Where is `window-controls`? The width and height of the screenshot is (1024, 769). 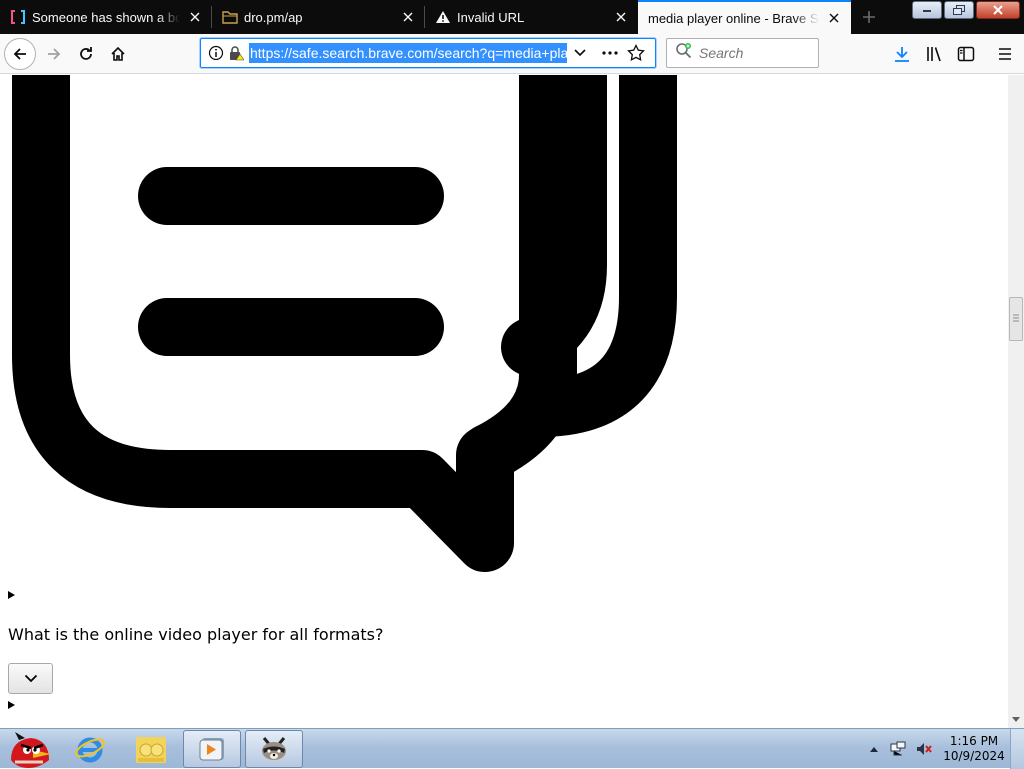 window-controls is located at coordinates (966, 10).